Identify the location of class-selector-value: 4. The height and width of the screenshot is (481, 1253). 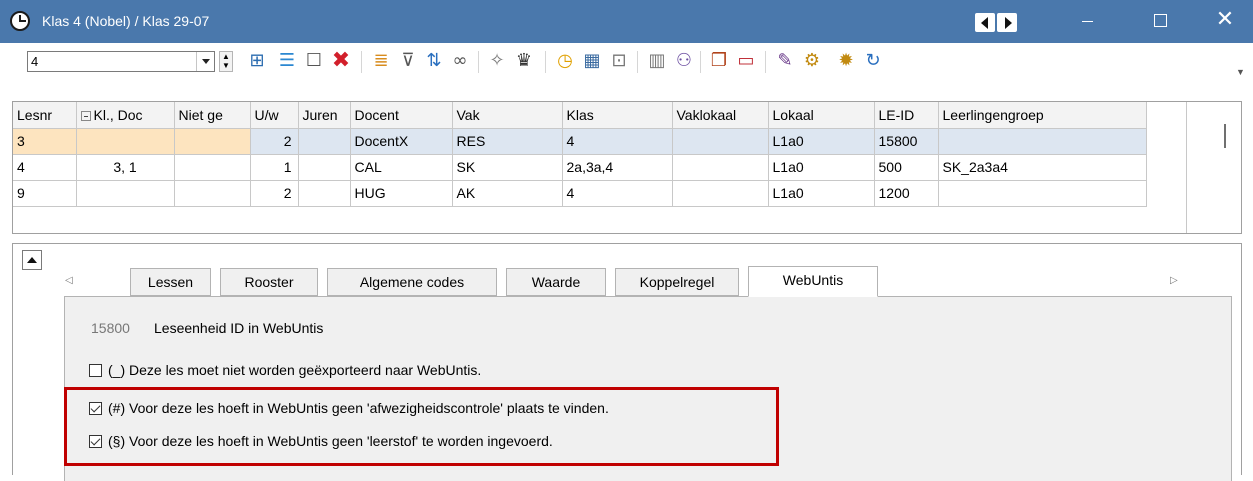
(35, 61).